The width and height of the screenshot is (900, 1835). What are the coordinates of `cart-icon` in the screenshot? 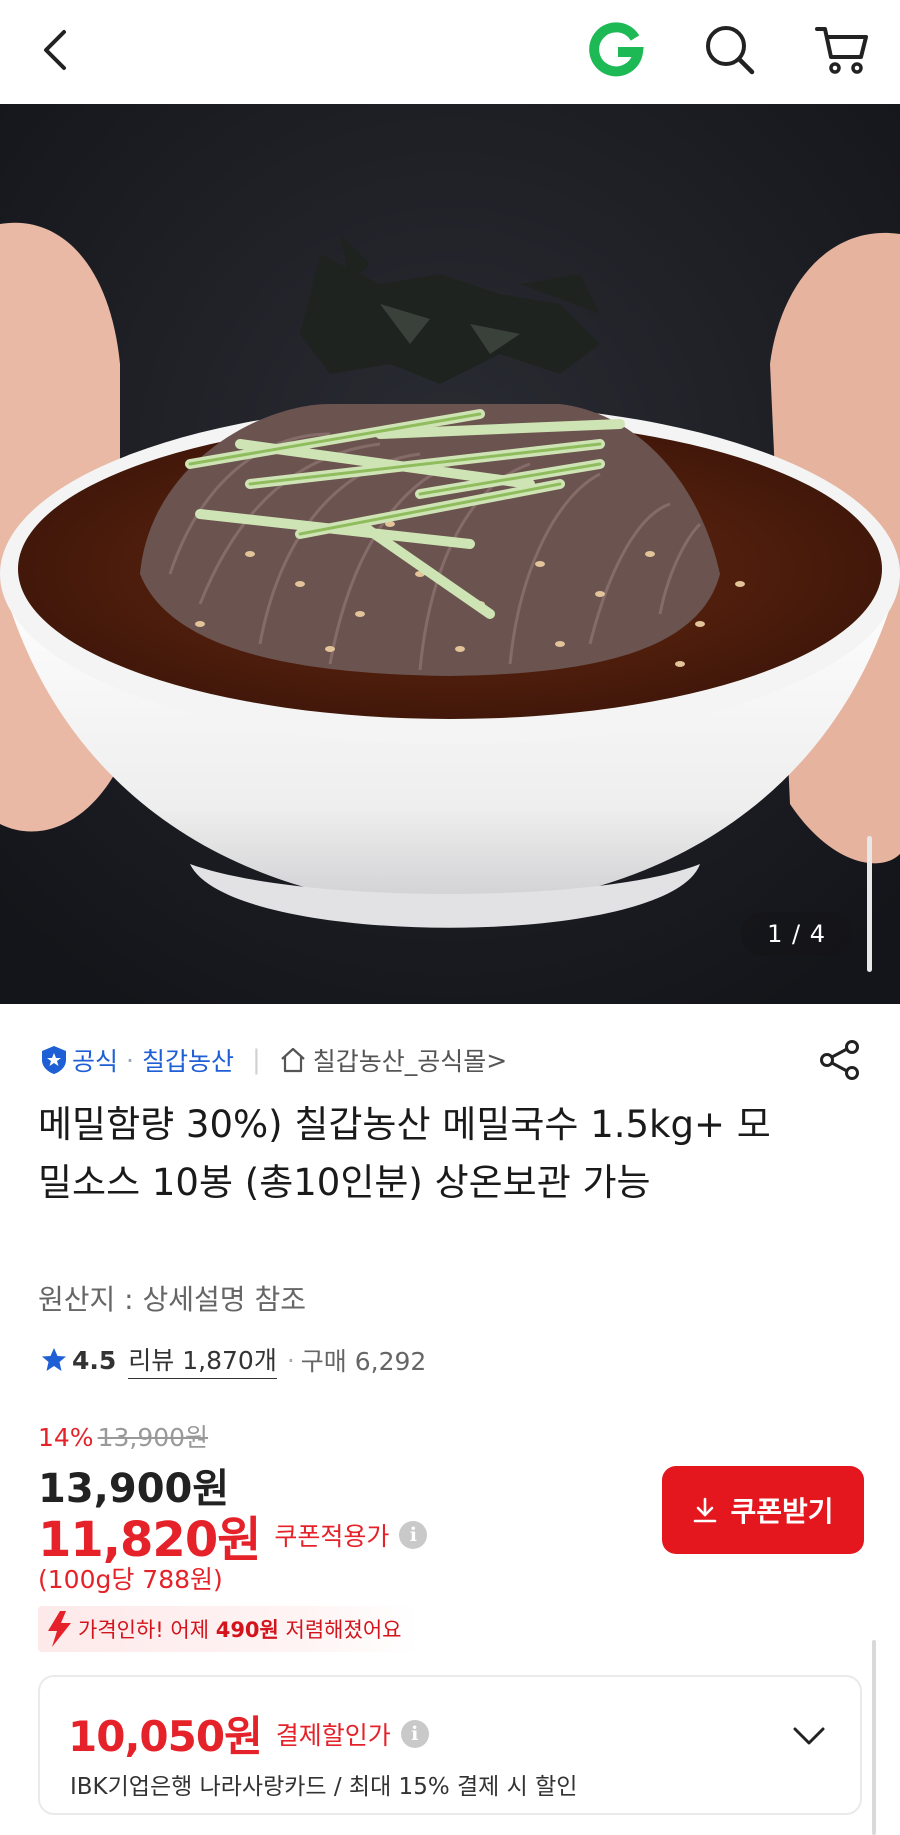 It's located at (841, 50).